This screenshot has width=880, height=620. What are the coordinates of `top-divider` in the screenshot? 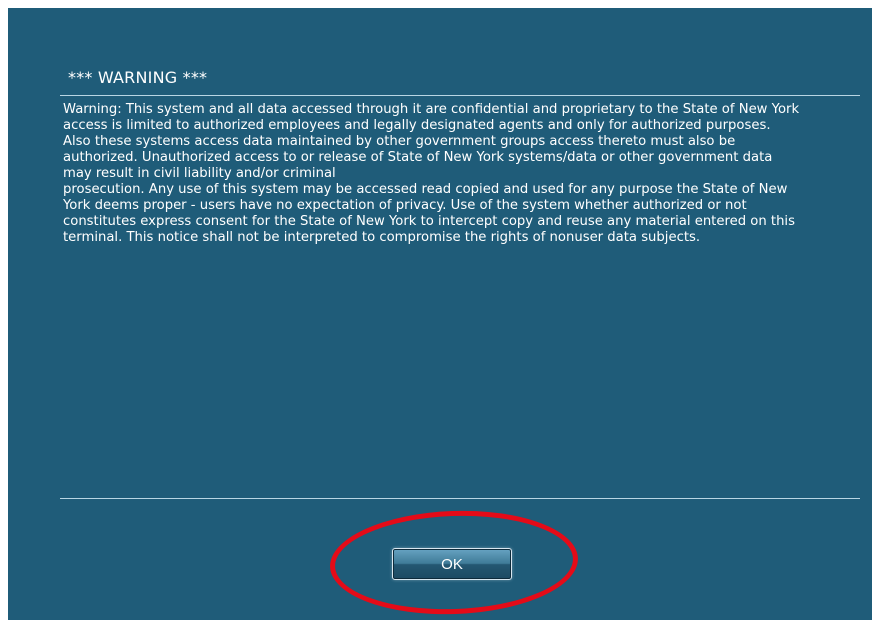 It's located at (460, 95).